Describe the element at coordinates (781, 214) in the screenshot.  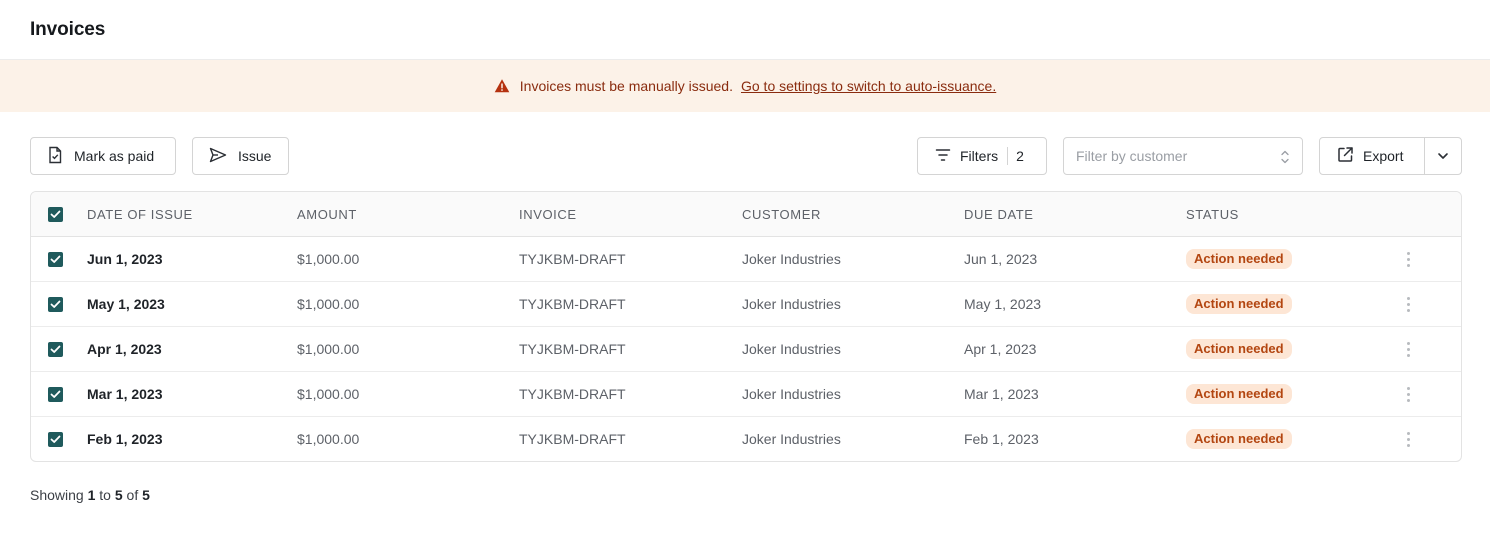
I see `column-header-customer: CUSTOMER` at that location.